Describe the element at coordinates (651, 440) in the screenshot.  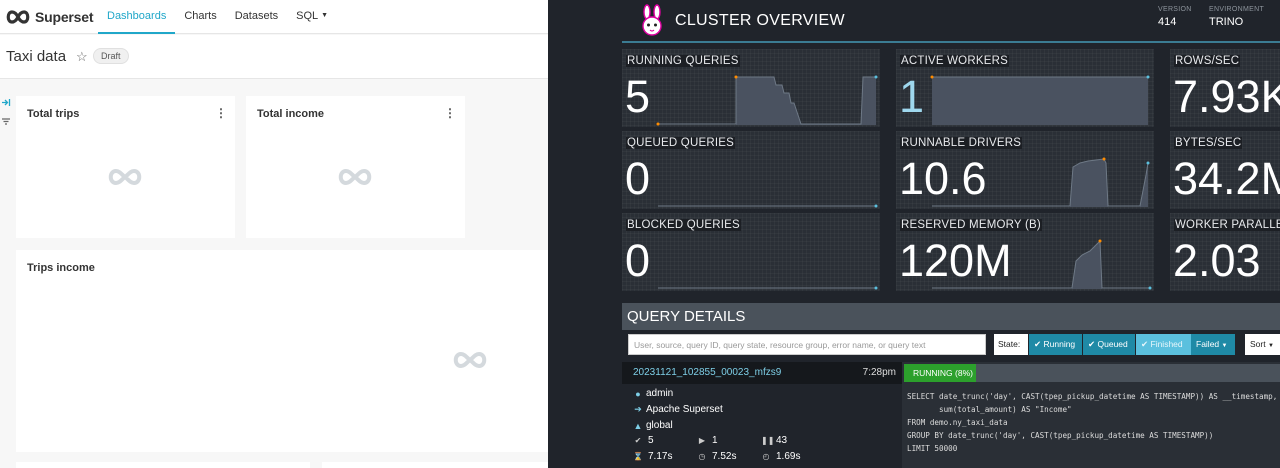
I see `completed-splits-value: 5` at that location.